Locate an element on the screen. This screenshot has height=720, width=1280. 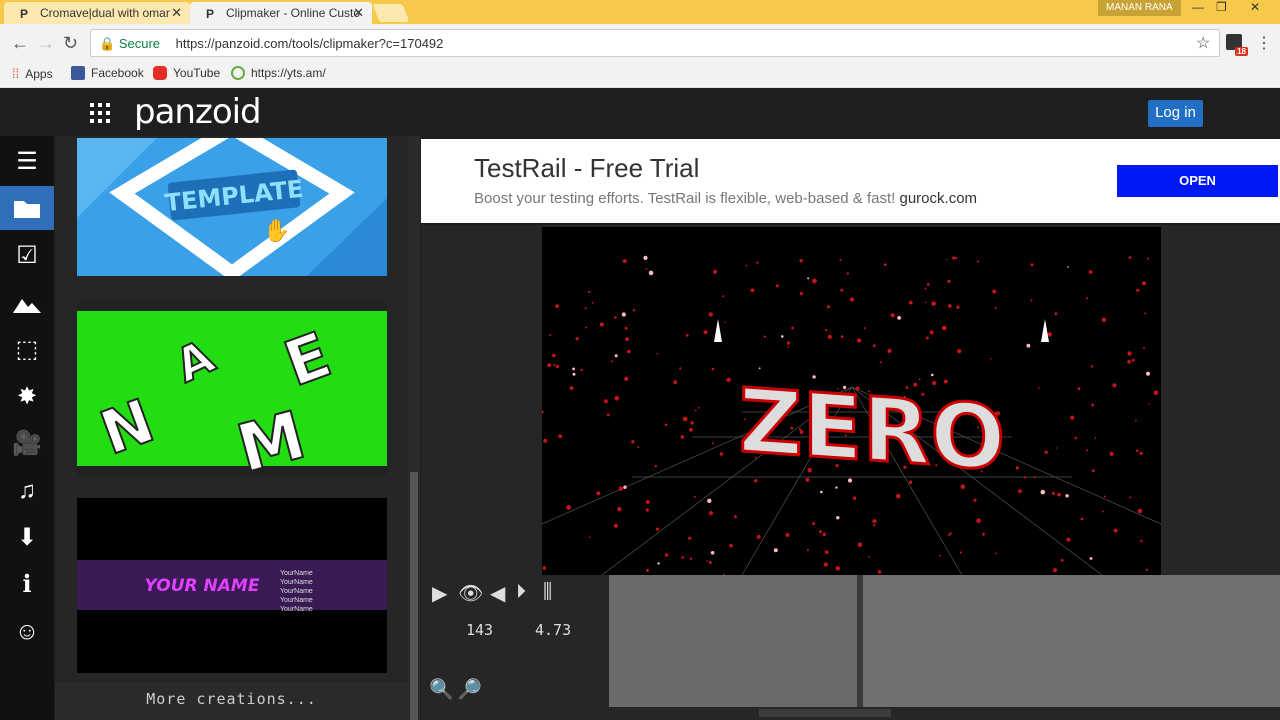
volume-icon: ◀ is located at coordinates (497, 593).